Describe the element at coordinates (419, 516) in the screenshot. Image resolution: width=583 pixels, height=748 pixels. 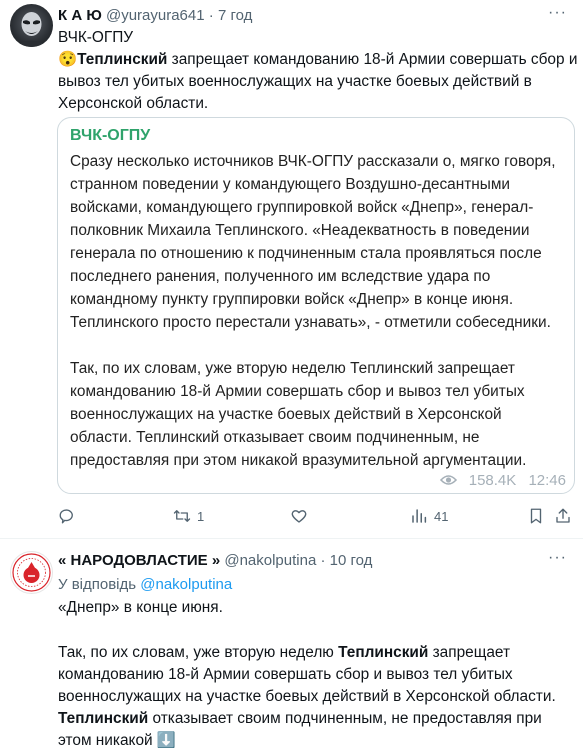
I see `analytics-icon` at that location.